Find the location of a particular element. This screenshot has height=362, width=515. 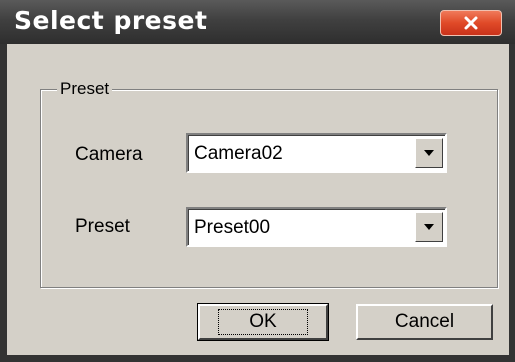

close-icon is located at coordinates (471, 23).